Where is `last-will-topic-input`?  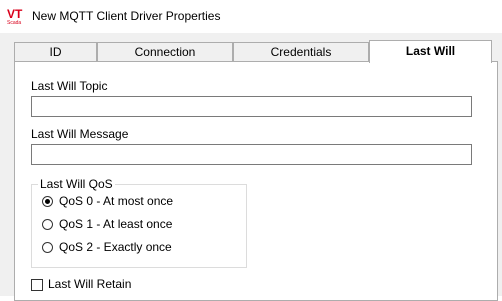
last-will-topic-input is located at coordinates (251, 106).